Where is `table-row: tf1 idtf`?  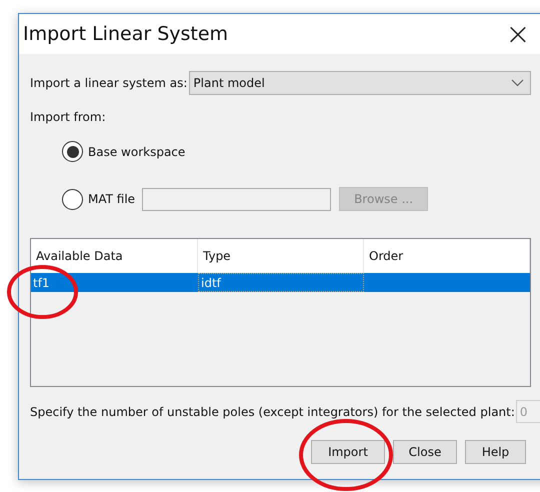 table-row: tf1 idtf is located at coordinates (280, 282).